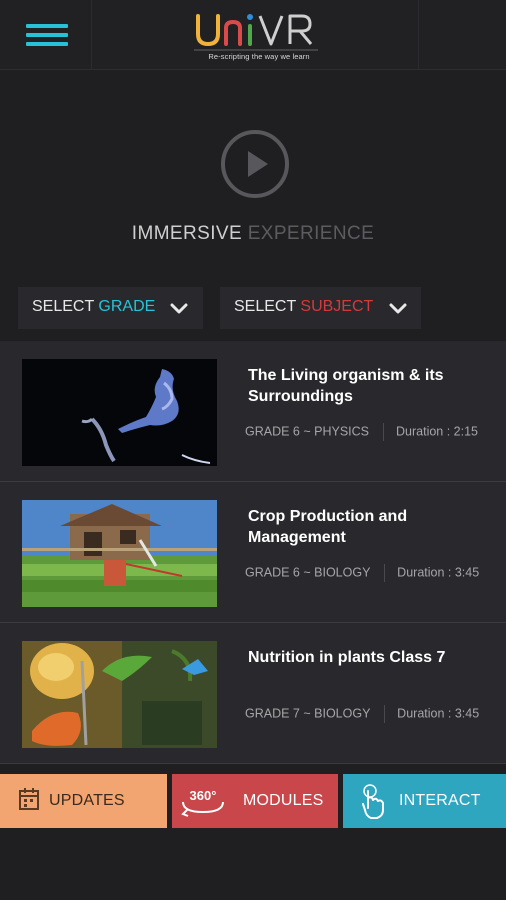 This screenshot has width=506, height=900. I want to click on select-subject-label: SELECT SUBJECT, so click(303, 307).